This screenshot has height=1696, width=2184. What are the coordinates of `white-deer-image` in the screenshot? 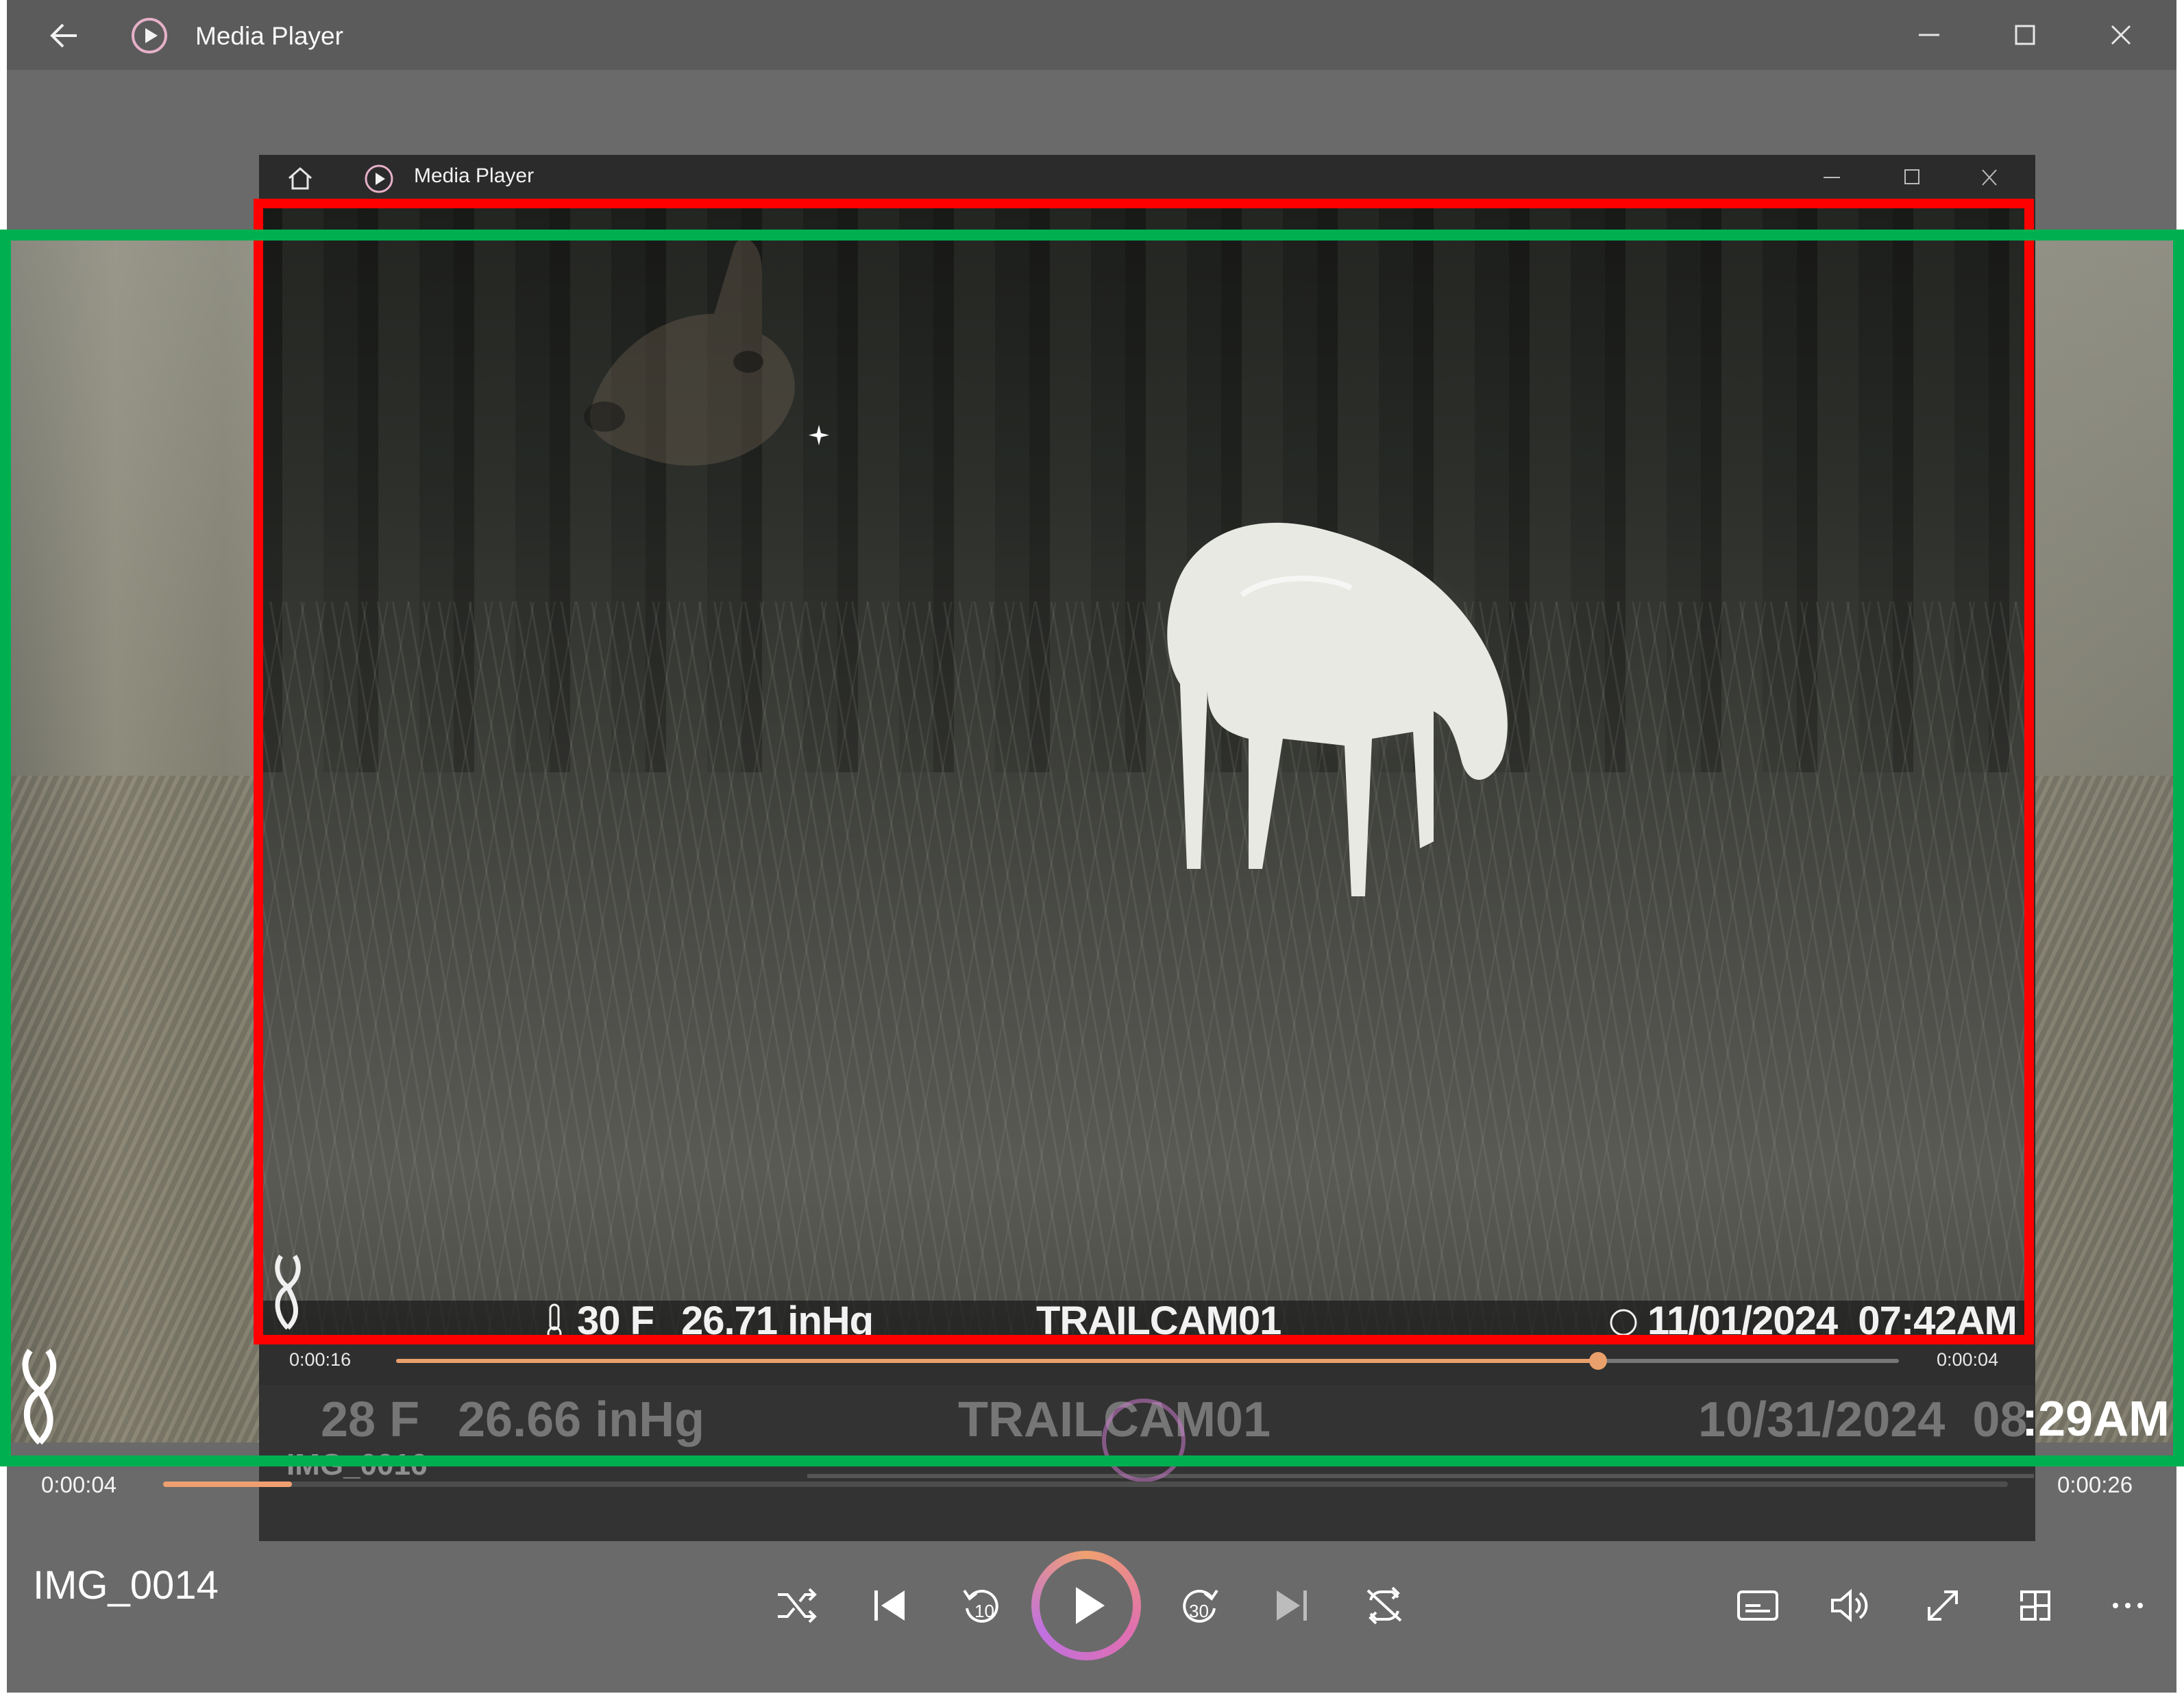 It's located at (1337, 709).